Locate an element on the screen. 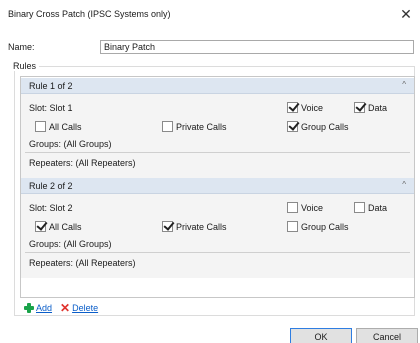 The height and width of the screenshot is (343, 420). cancel-button: Cancel is located at coordinates (387, 335).